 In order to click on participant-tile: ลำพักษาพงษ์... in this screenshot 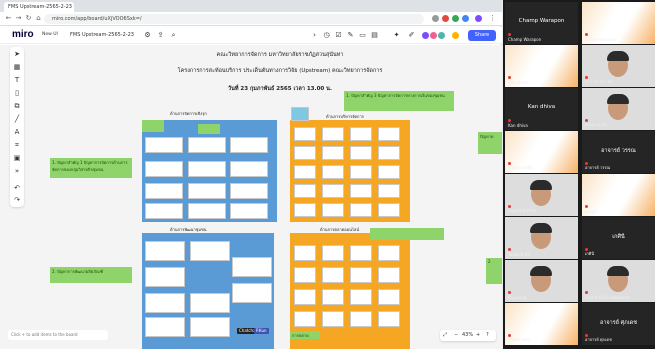, I will do `click(541, 324)`.